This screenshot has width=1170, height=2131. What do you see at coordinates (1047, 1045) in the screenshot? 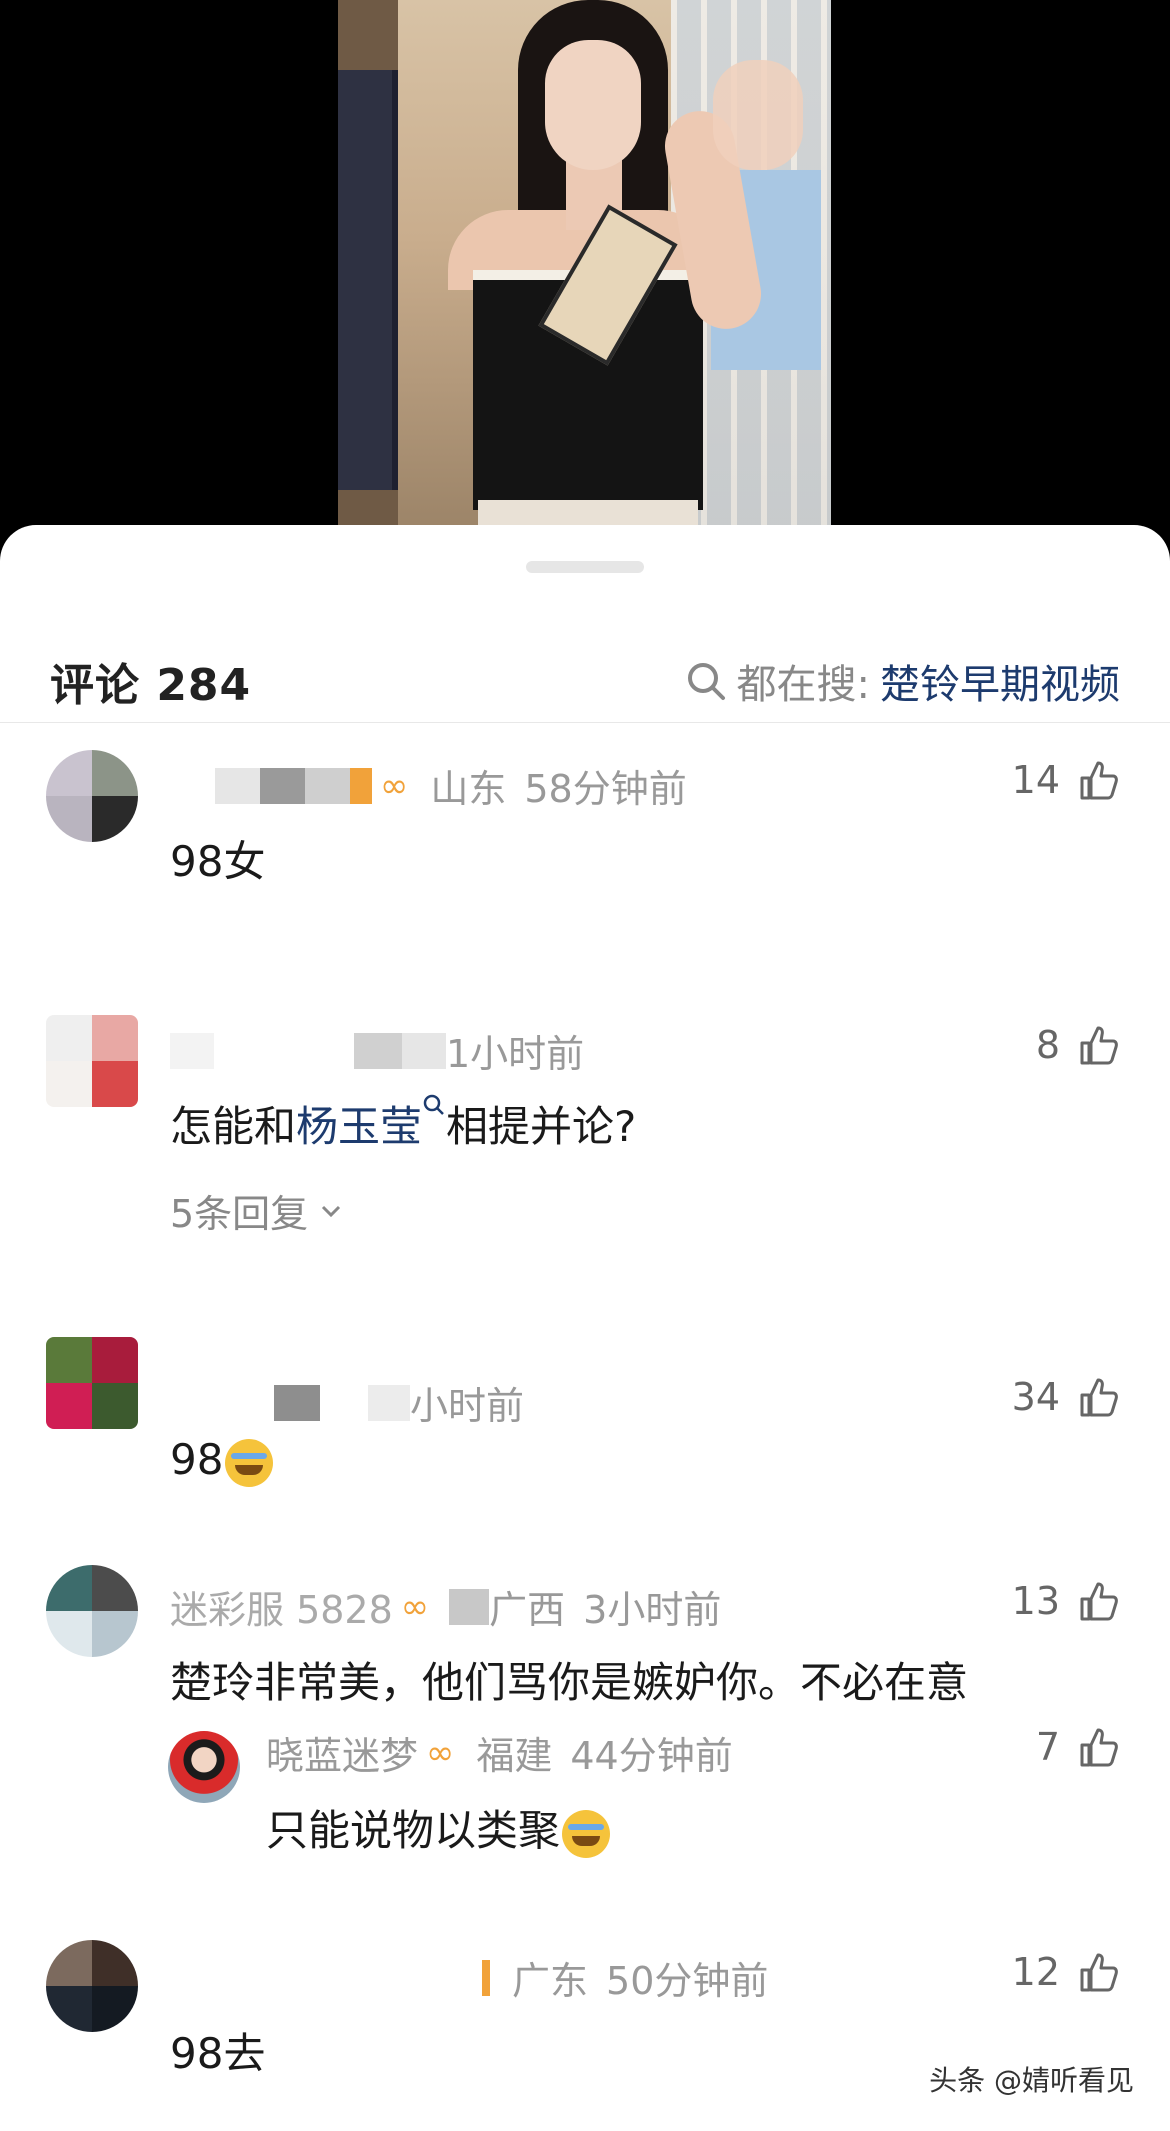
I see `like-count: 8` at bounding box center [1047, 1045].